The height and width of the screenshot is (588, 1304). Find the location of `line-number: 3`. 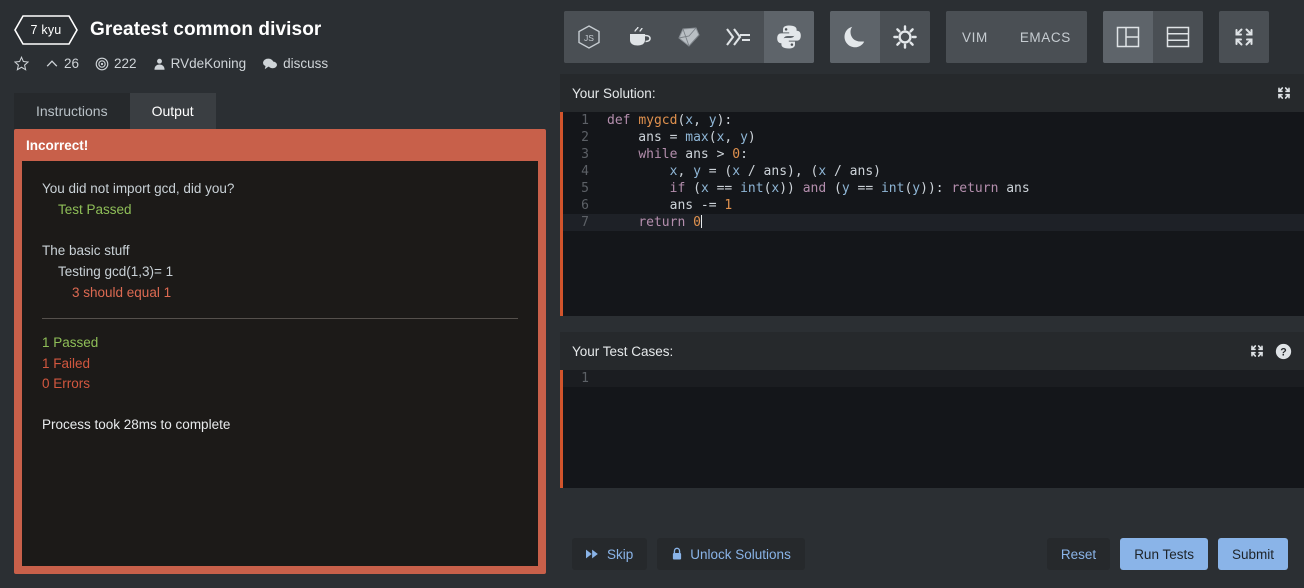

line-number: 3 is located at coordinates (585, 154).